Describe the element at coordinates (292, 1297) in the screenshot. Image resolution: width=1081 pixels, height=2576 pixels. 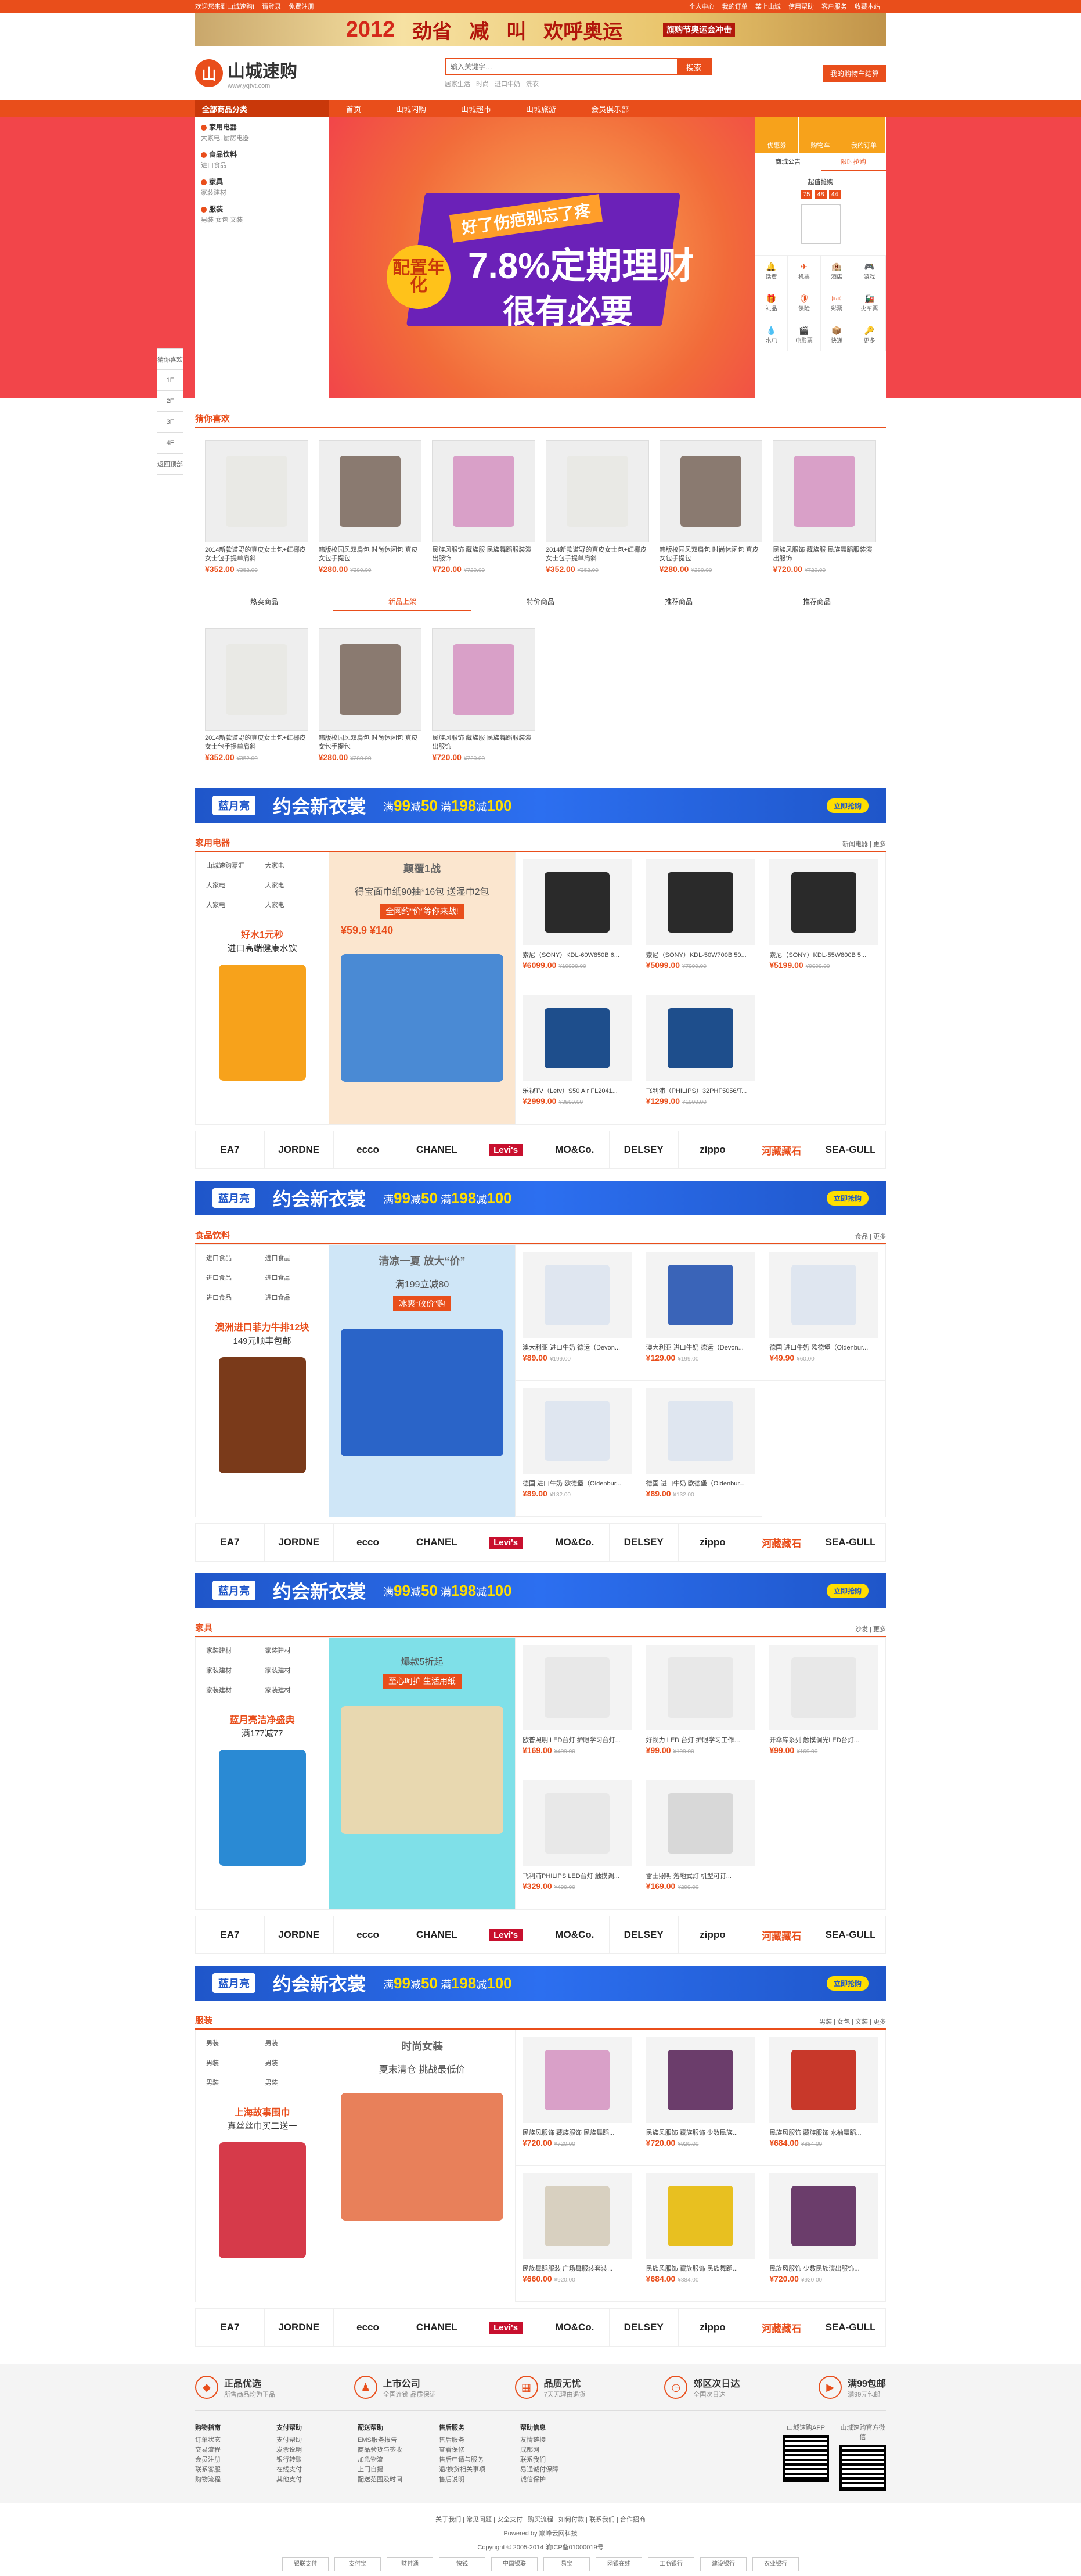
I see `floor-link: 进口食品` at that location.